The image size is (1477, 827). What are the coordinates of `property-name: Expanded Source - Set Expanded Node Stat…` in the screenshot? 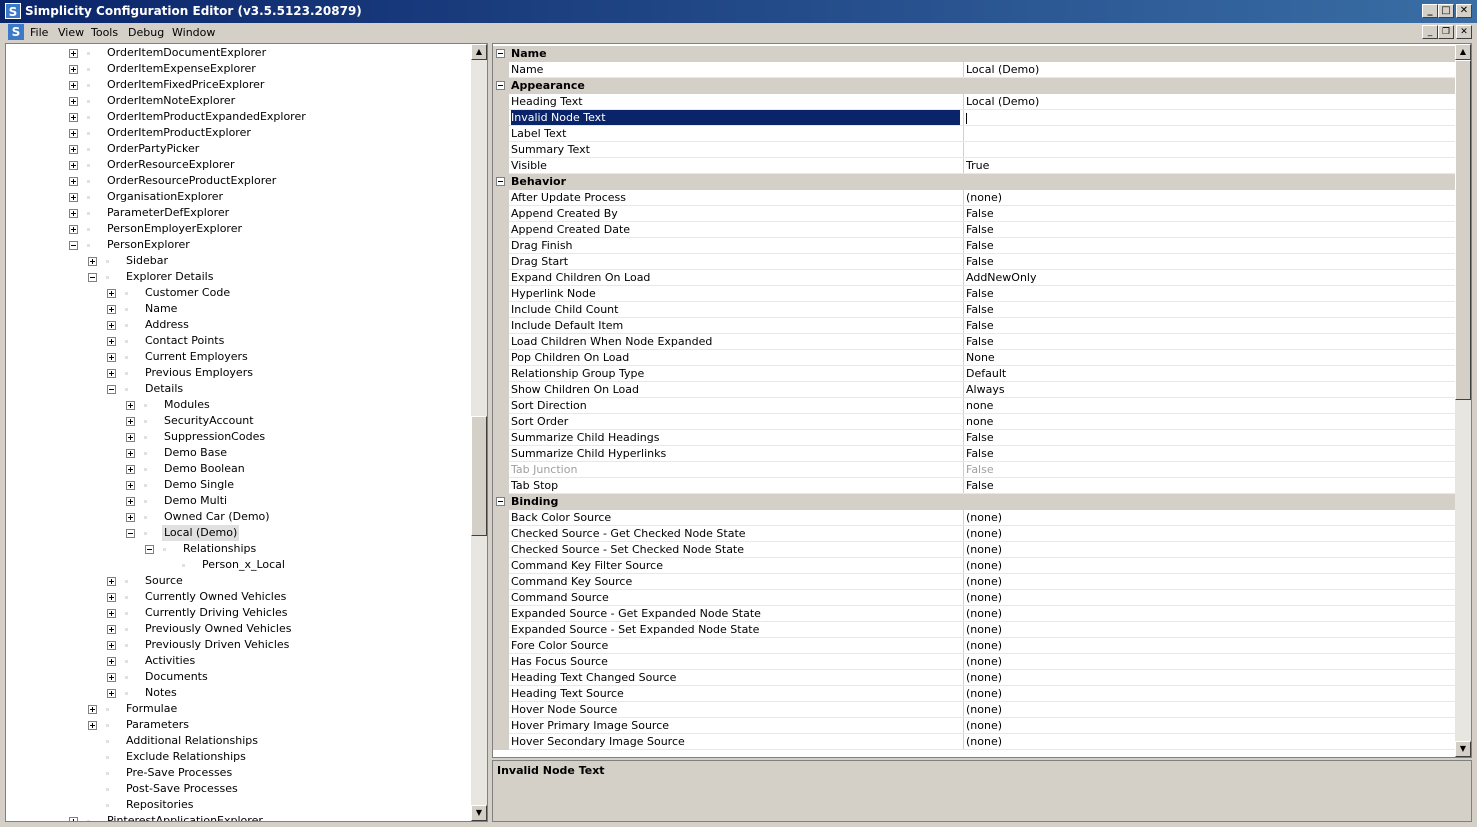 It's located at (735, 629).